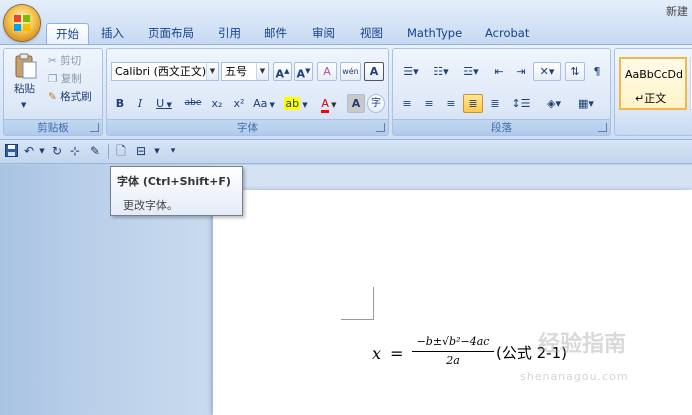 This screenshot has height=415, width=692. Describe the element at coordinates (57, 151) in the screenshot. I see `redo-icon: ↻` at that location.